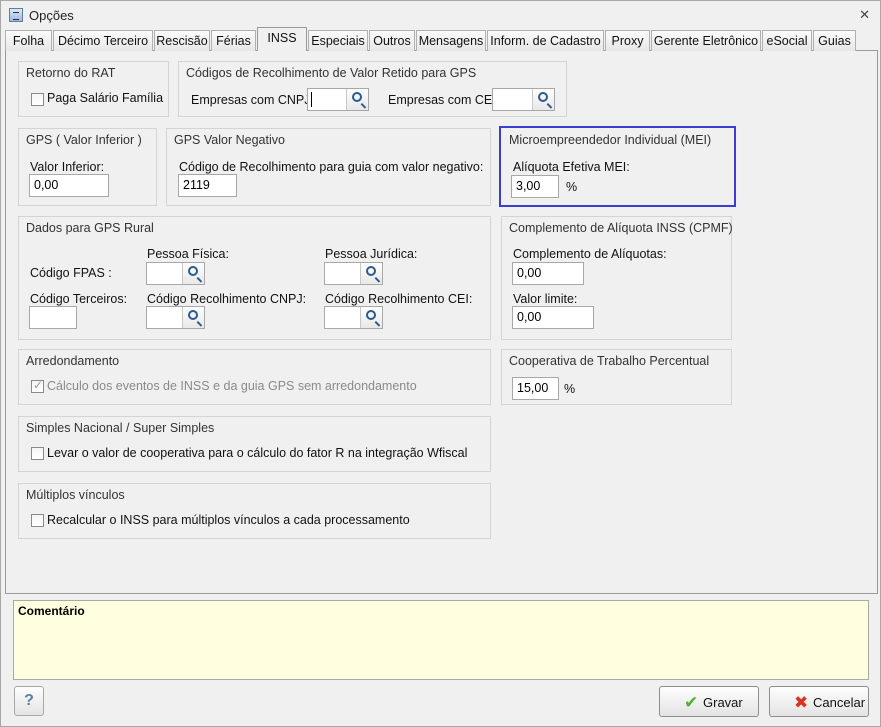 The height and width of the screenshot is (727, 881). Describe the element at coordinates (51, 611) in the screenshot. I see `comment-title: Comentário` at that location.